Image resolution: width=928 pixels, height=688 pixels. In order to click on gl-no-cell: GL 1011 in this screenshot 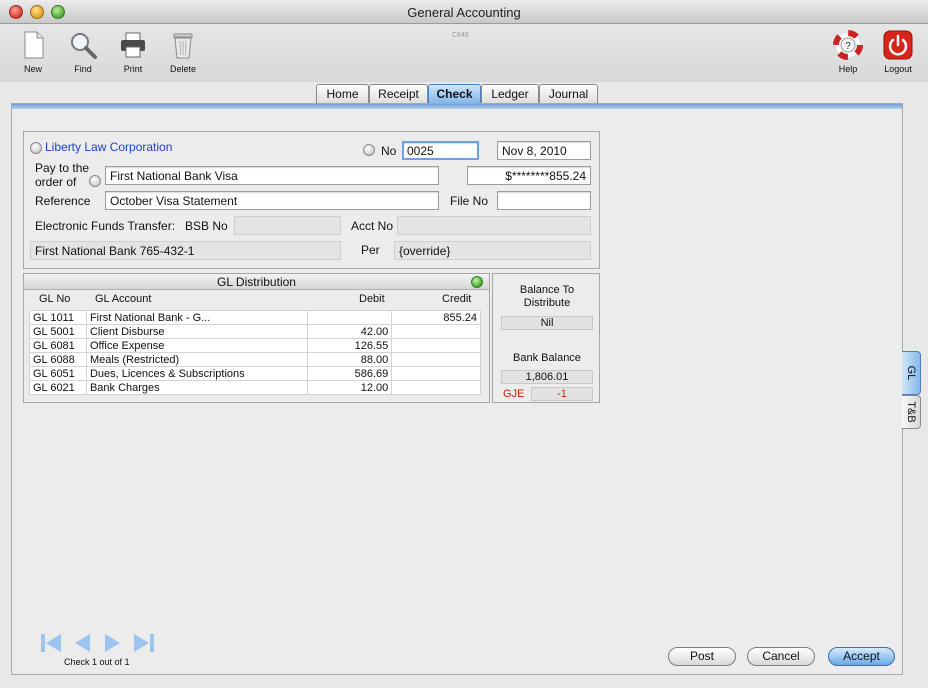, I will do `click(58, 317)`.